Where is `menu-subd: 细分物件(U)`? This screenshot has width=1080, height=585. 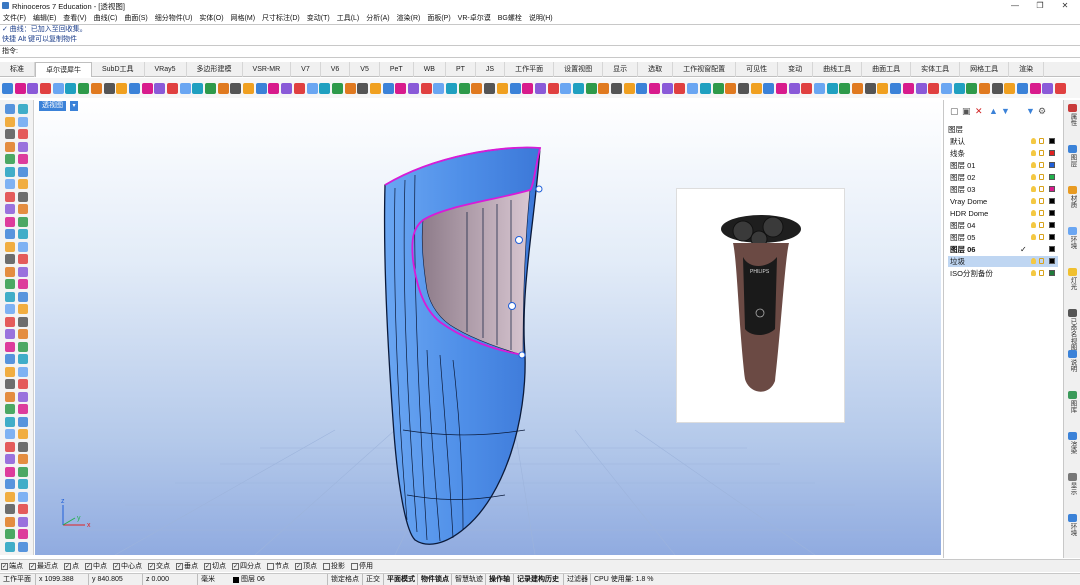 menu-subd: 细分物件(U) is located at coordinates (174, 18).